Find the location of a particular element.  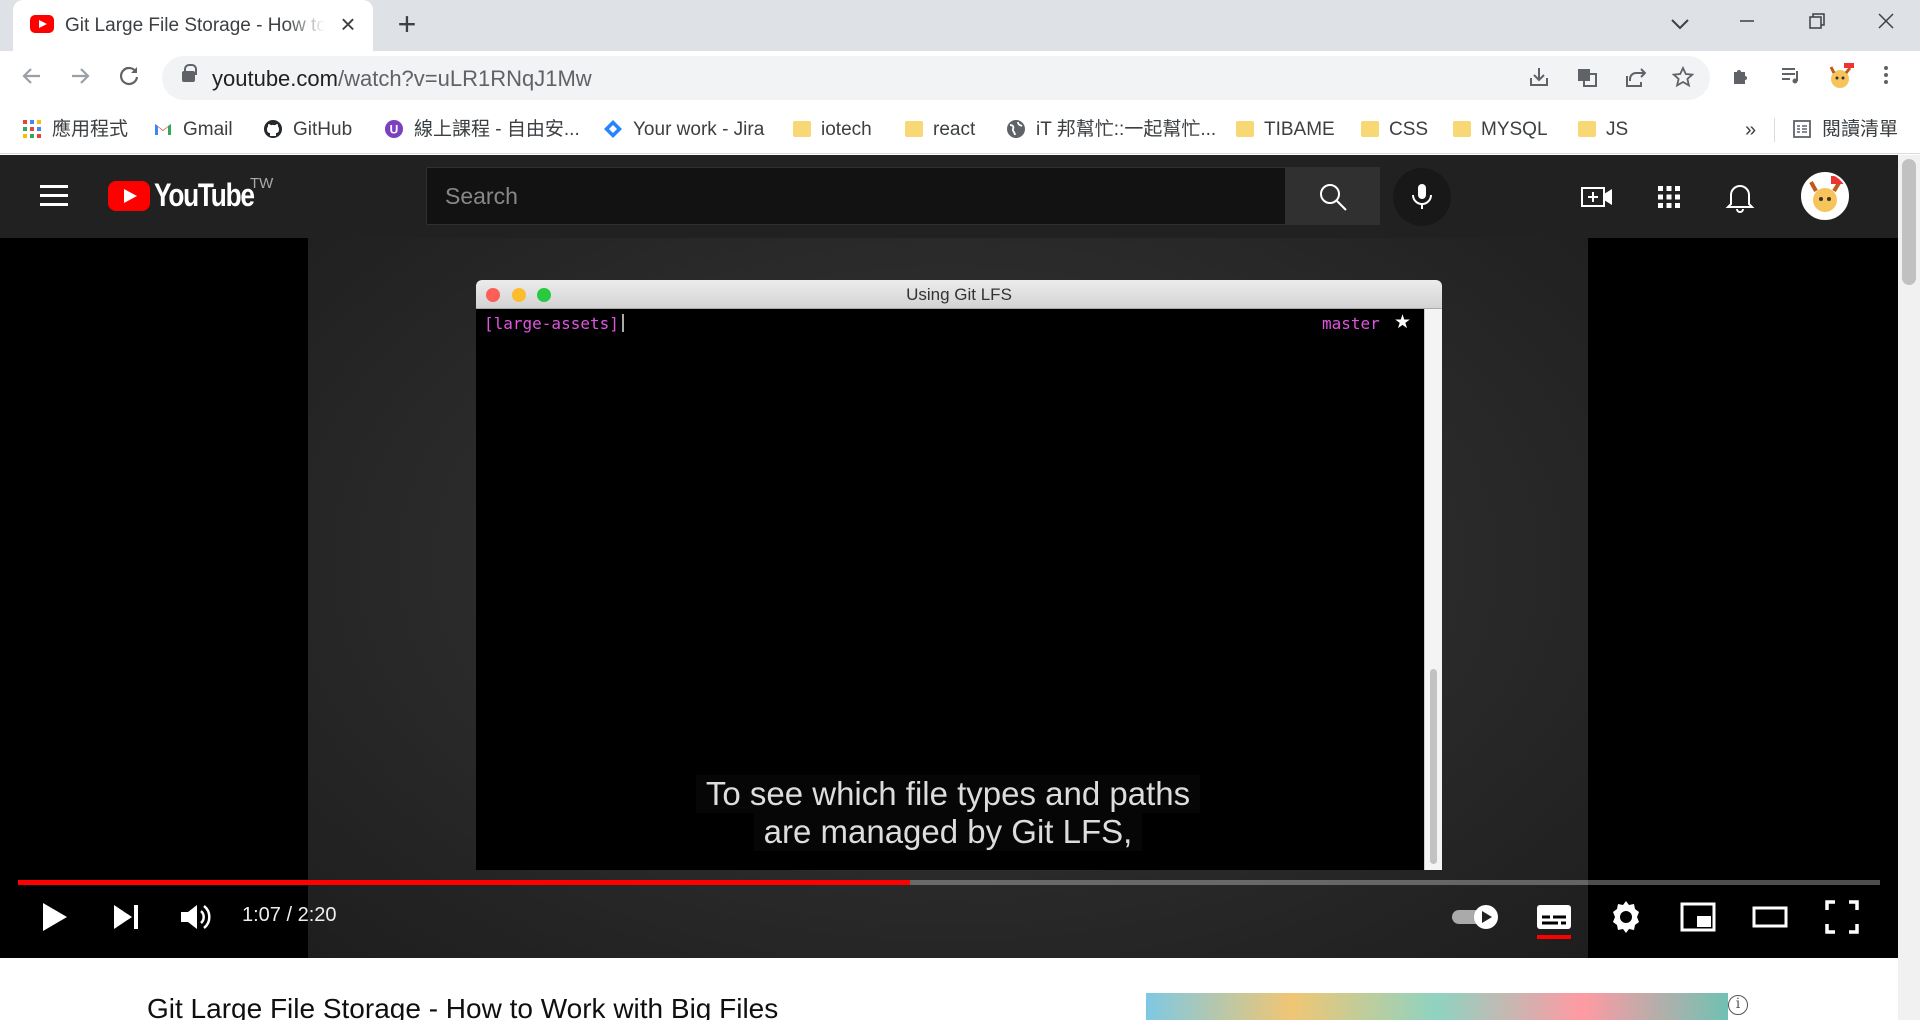

info-icon: i is located at coordinates (1738, 1005).